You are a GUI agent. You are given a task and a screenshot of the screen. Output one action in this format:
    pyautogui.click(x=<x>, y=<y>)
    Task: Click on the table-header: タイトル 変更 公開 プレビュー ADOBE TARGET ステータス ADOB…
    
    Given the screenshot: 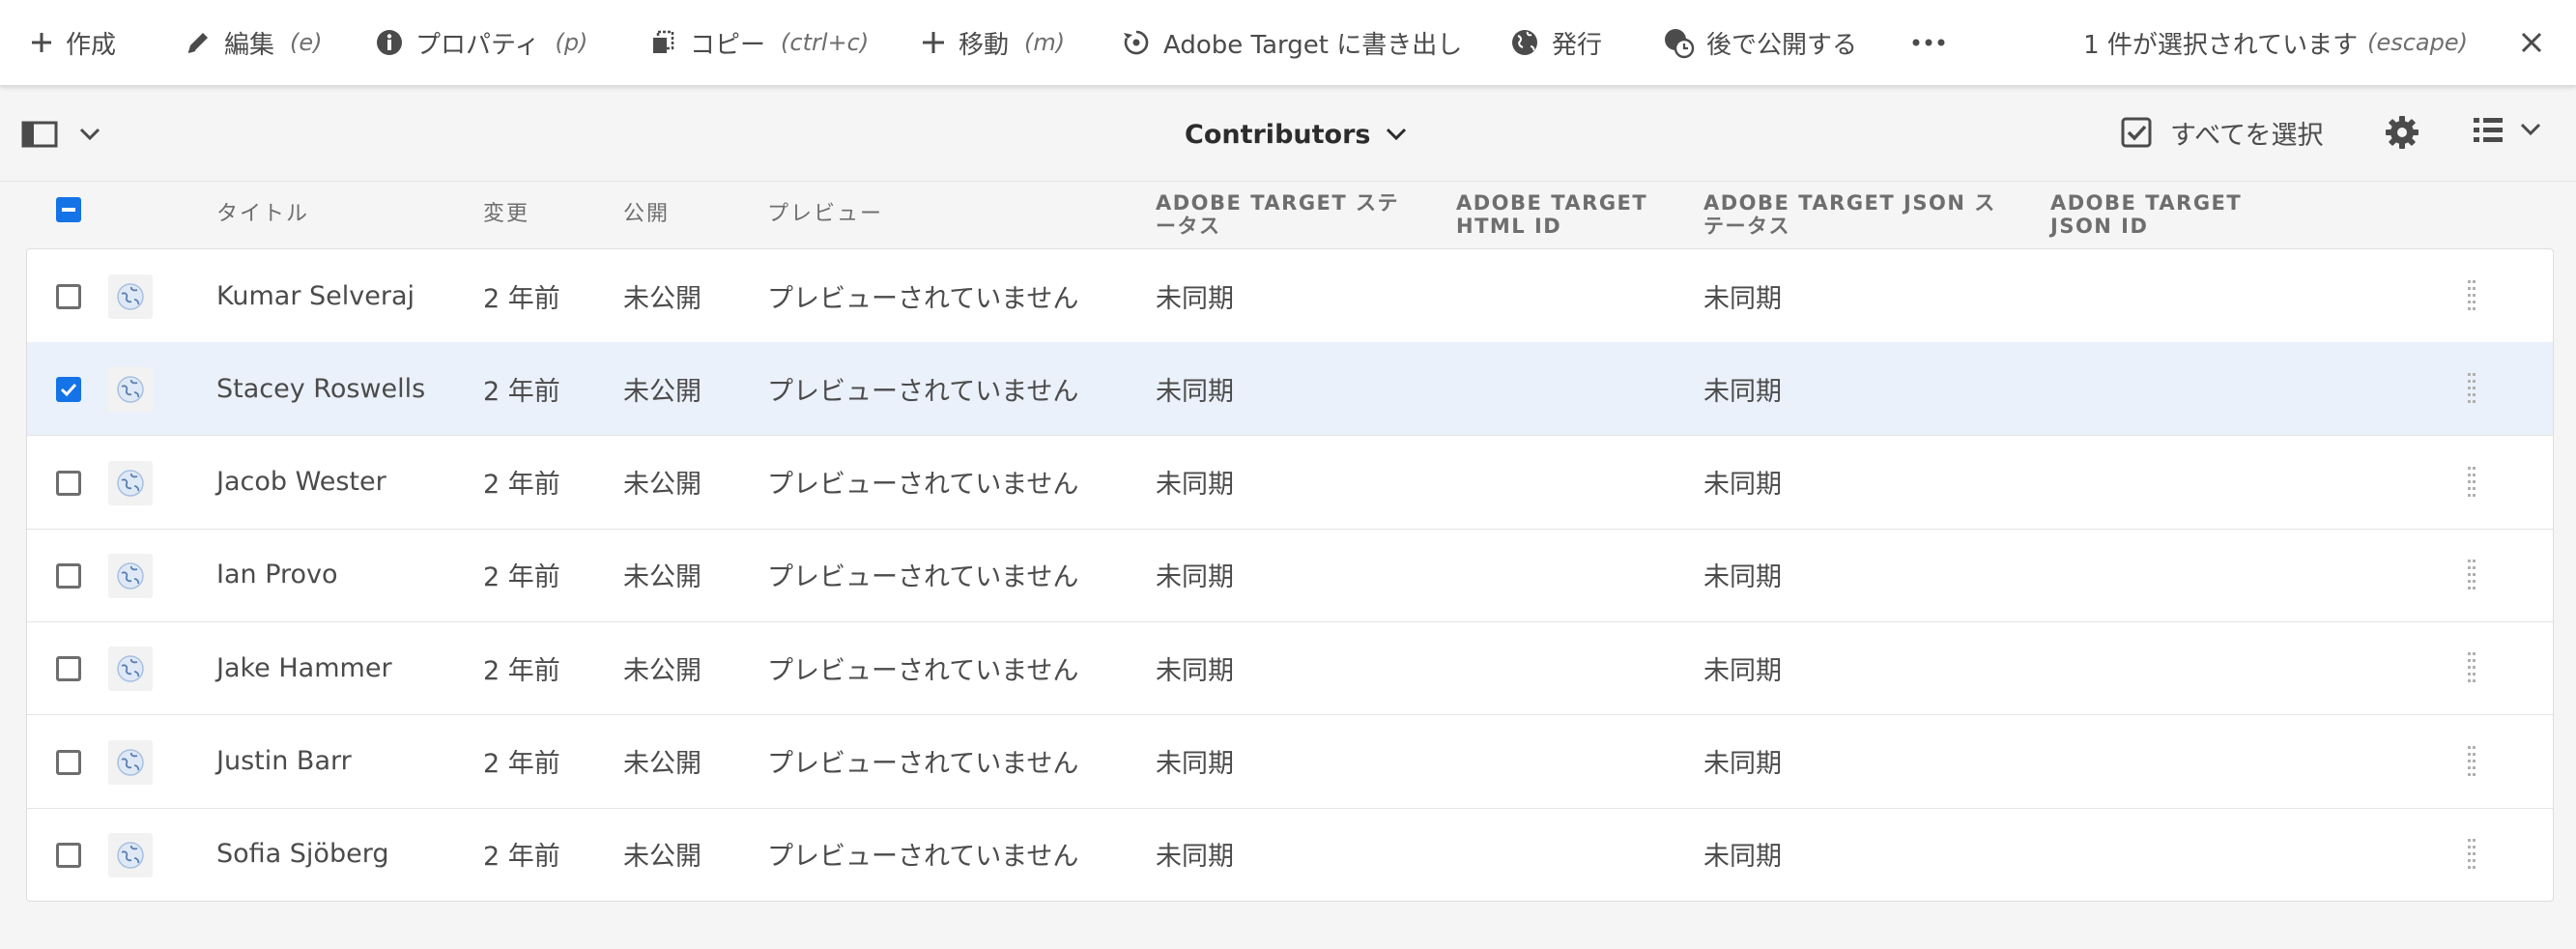 What is the action you would take?
    pyautogui.click(x=1290, y=214)
    